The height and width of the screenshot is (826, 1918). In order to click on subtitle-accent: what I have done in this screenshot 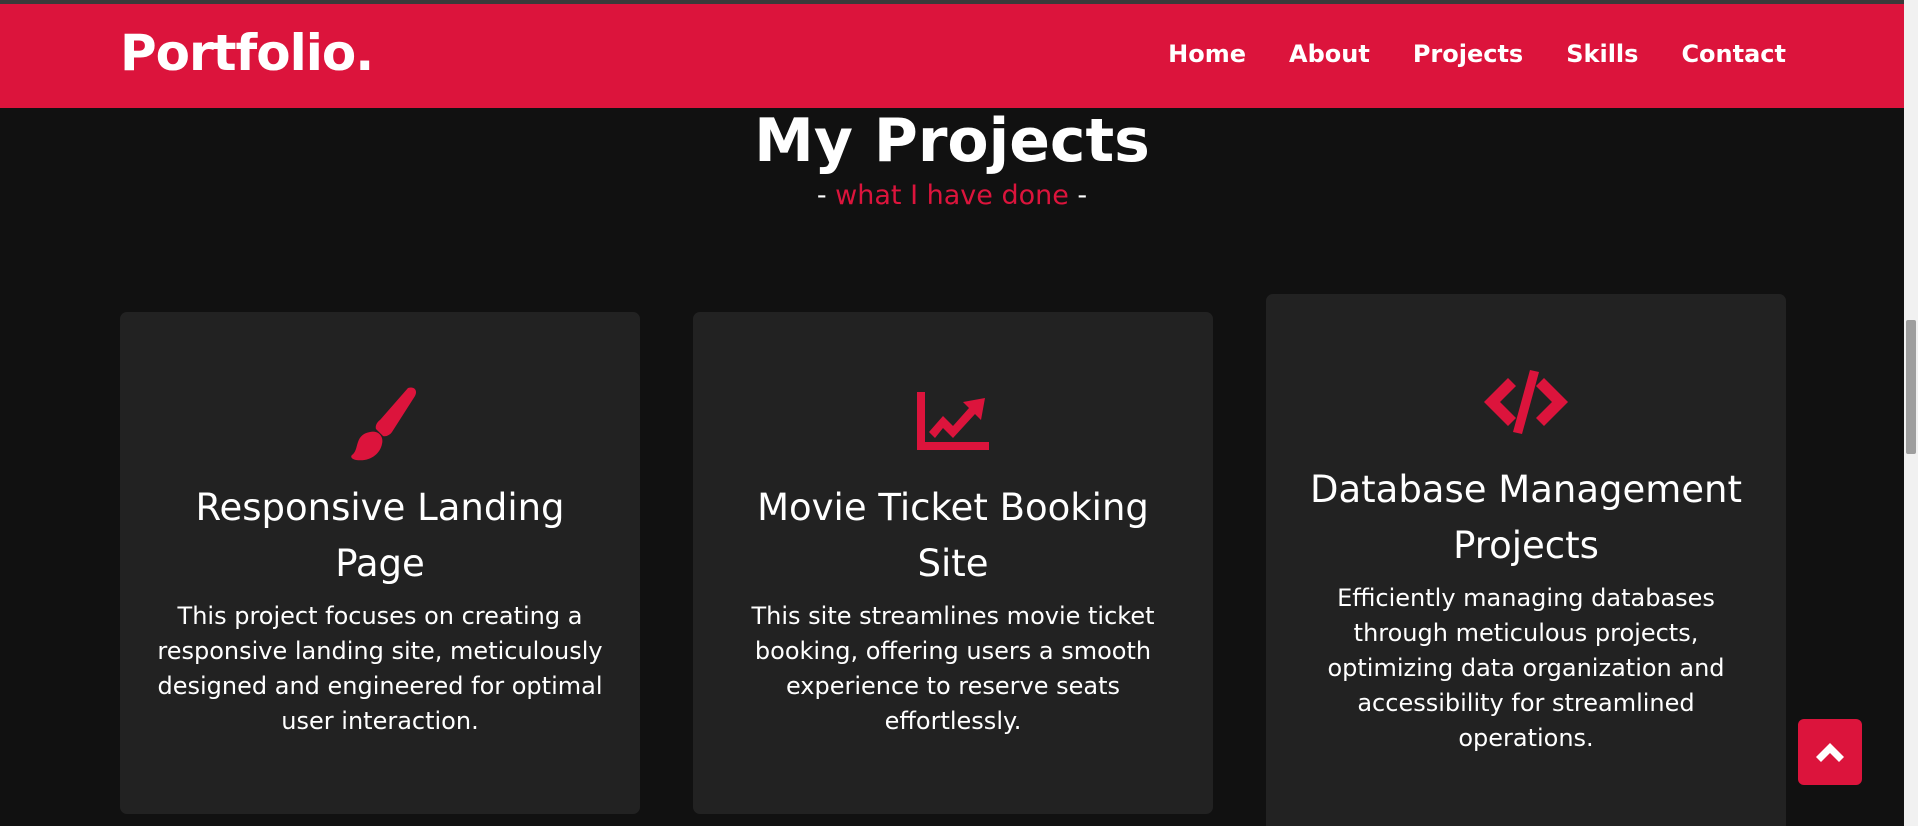, I will do `click(952, 195)`.